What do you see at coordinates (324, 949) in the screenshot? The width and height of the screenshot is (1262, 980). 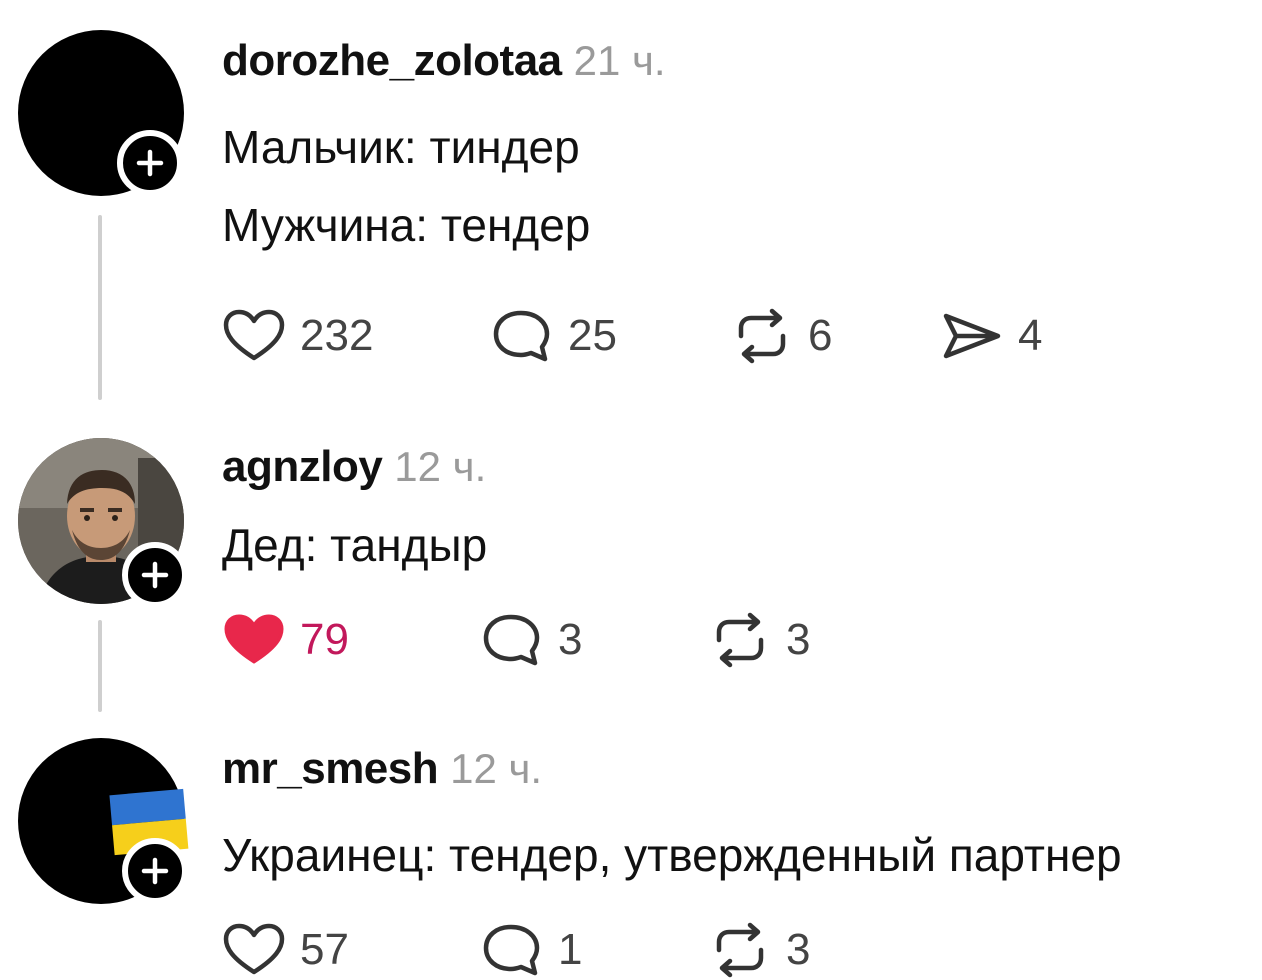 I see `like-count: 57` at bounding box center [324, 949].